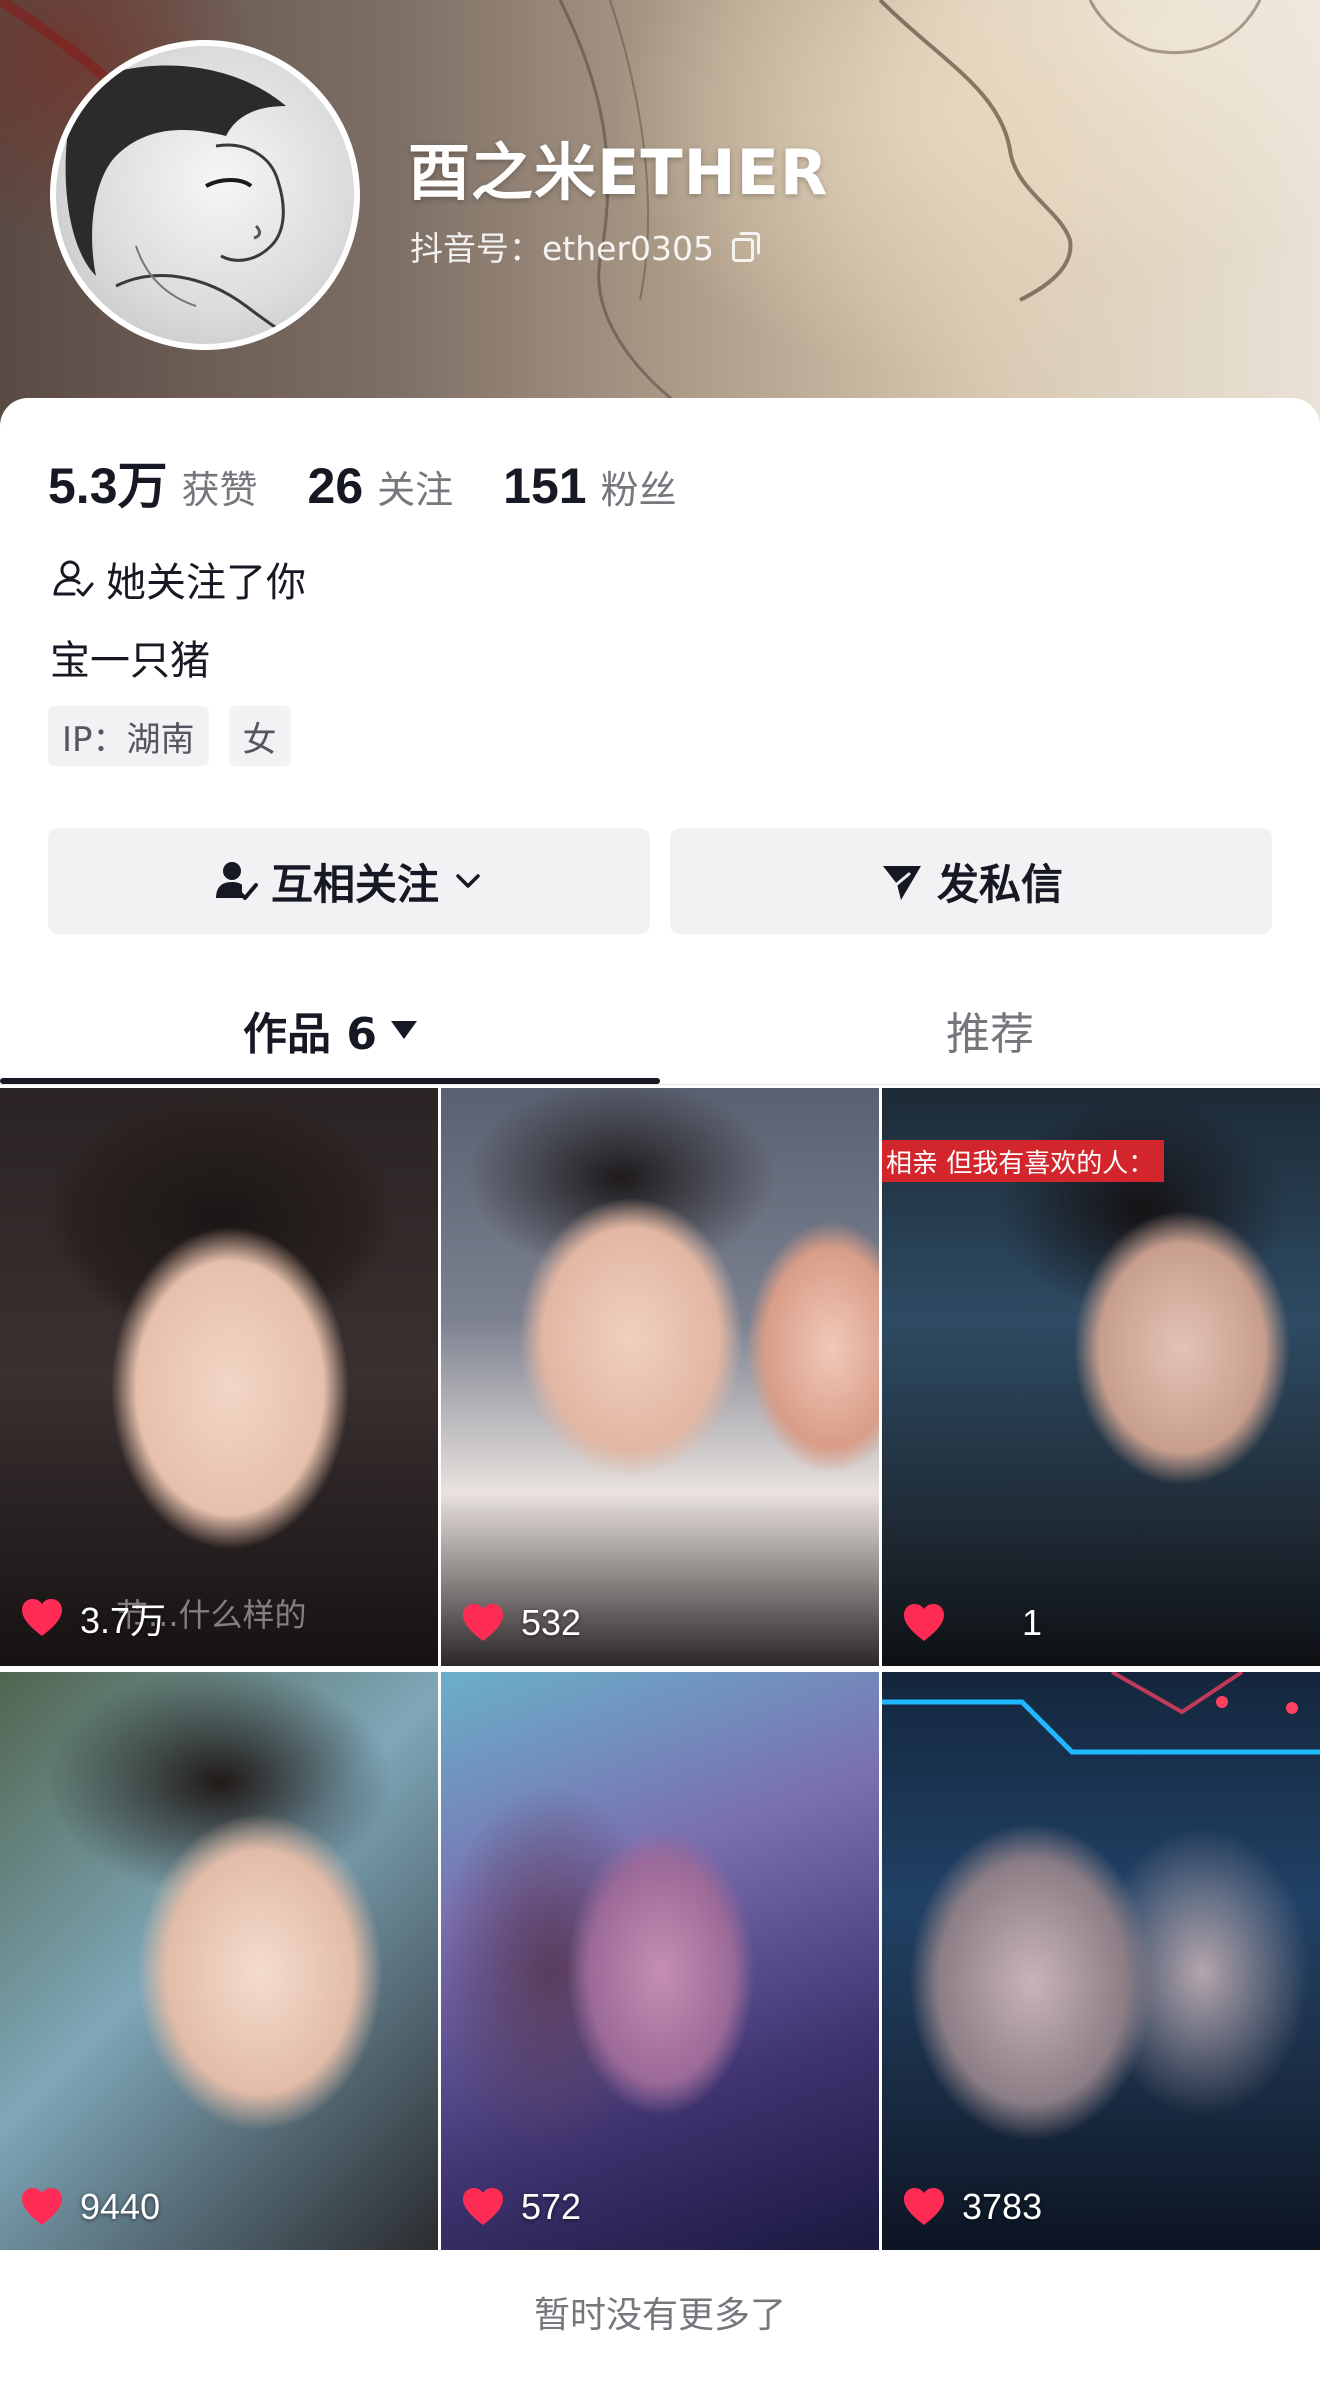 This screenshot has width=1320, height=2396. What do you see at coordinates (1023, 1161) in the screenshot?
I see `video-caption: 相亲 但我有喜欢的人：` at bounding box center [1023, 1161].